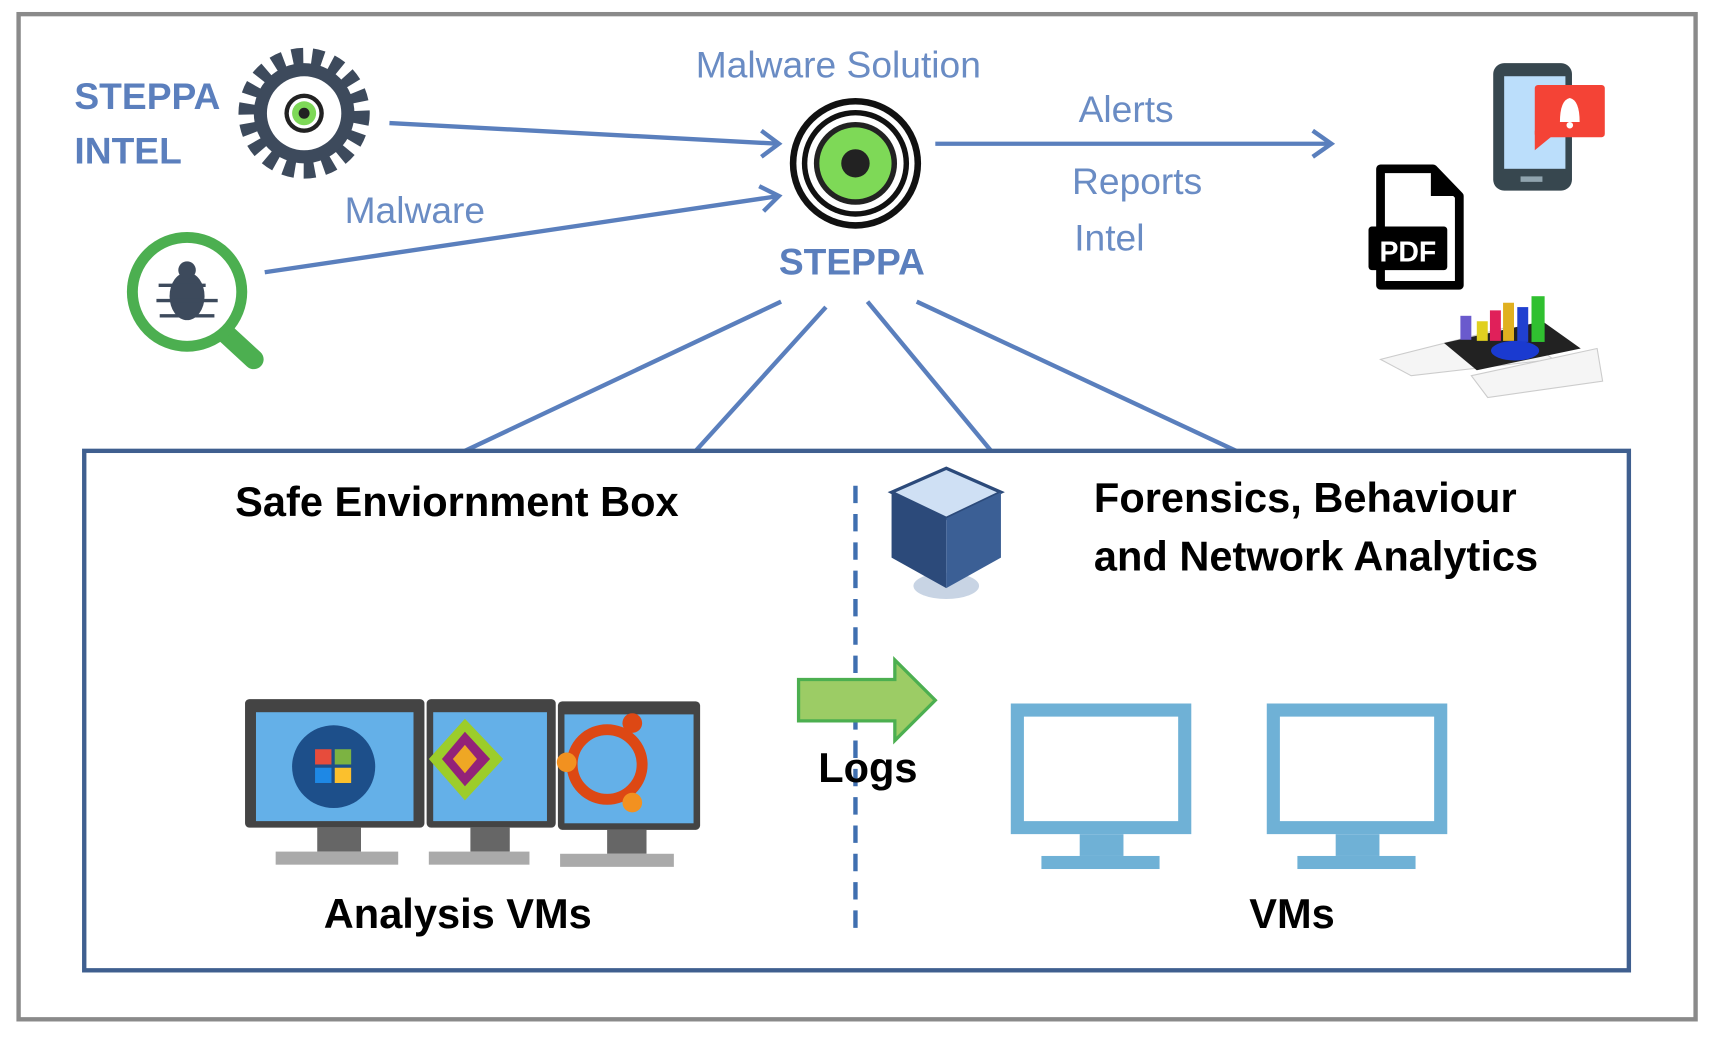 The height and width of the screenshot is (1040, 1712). Describe the element at coordinates (456, 501) in the screenshot. I see `safe-environment-title: Safe Enviornment Box` at that location.